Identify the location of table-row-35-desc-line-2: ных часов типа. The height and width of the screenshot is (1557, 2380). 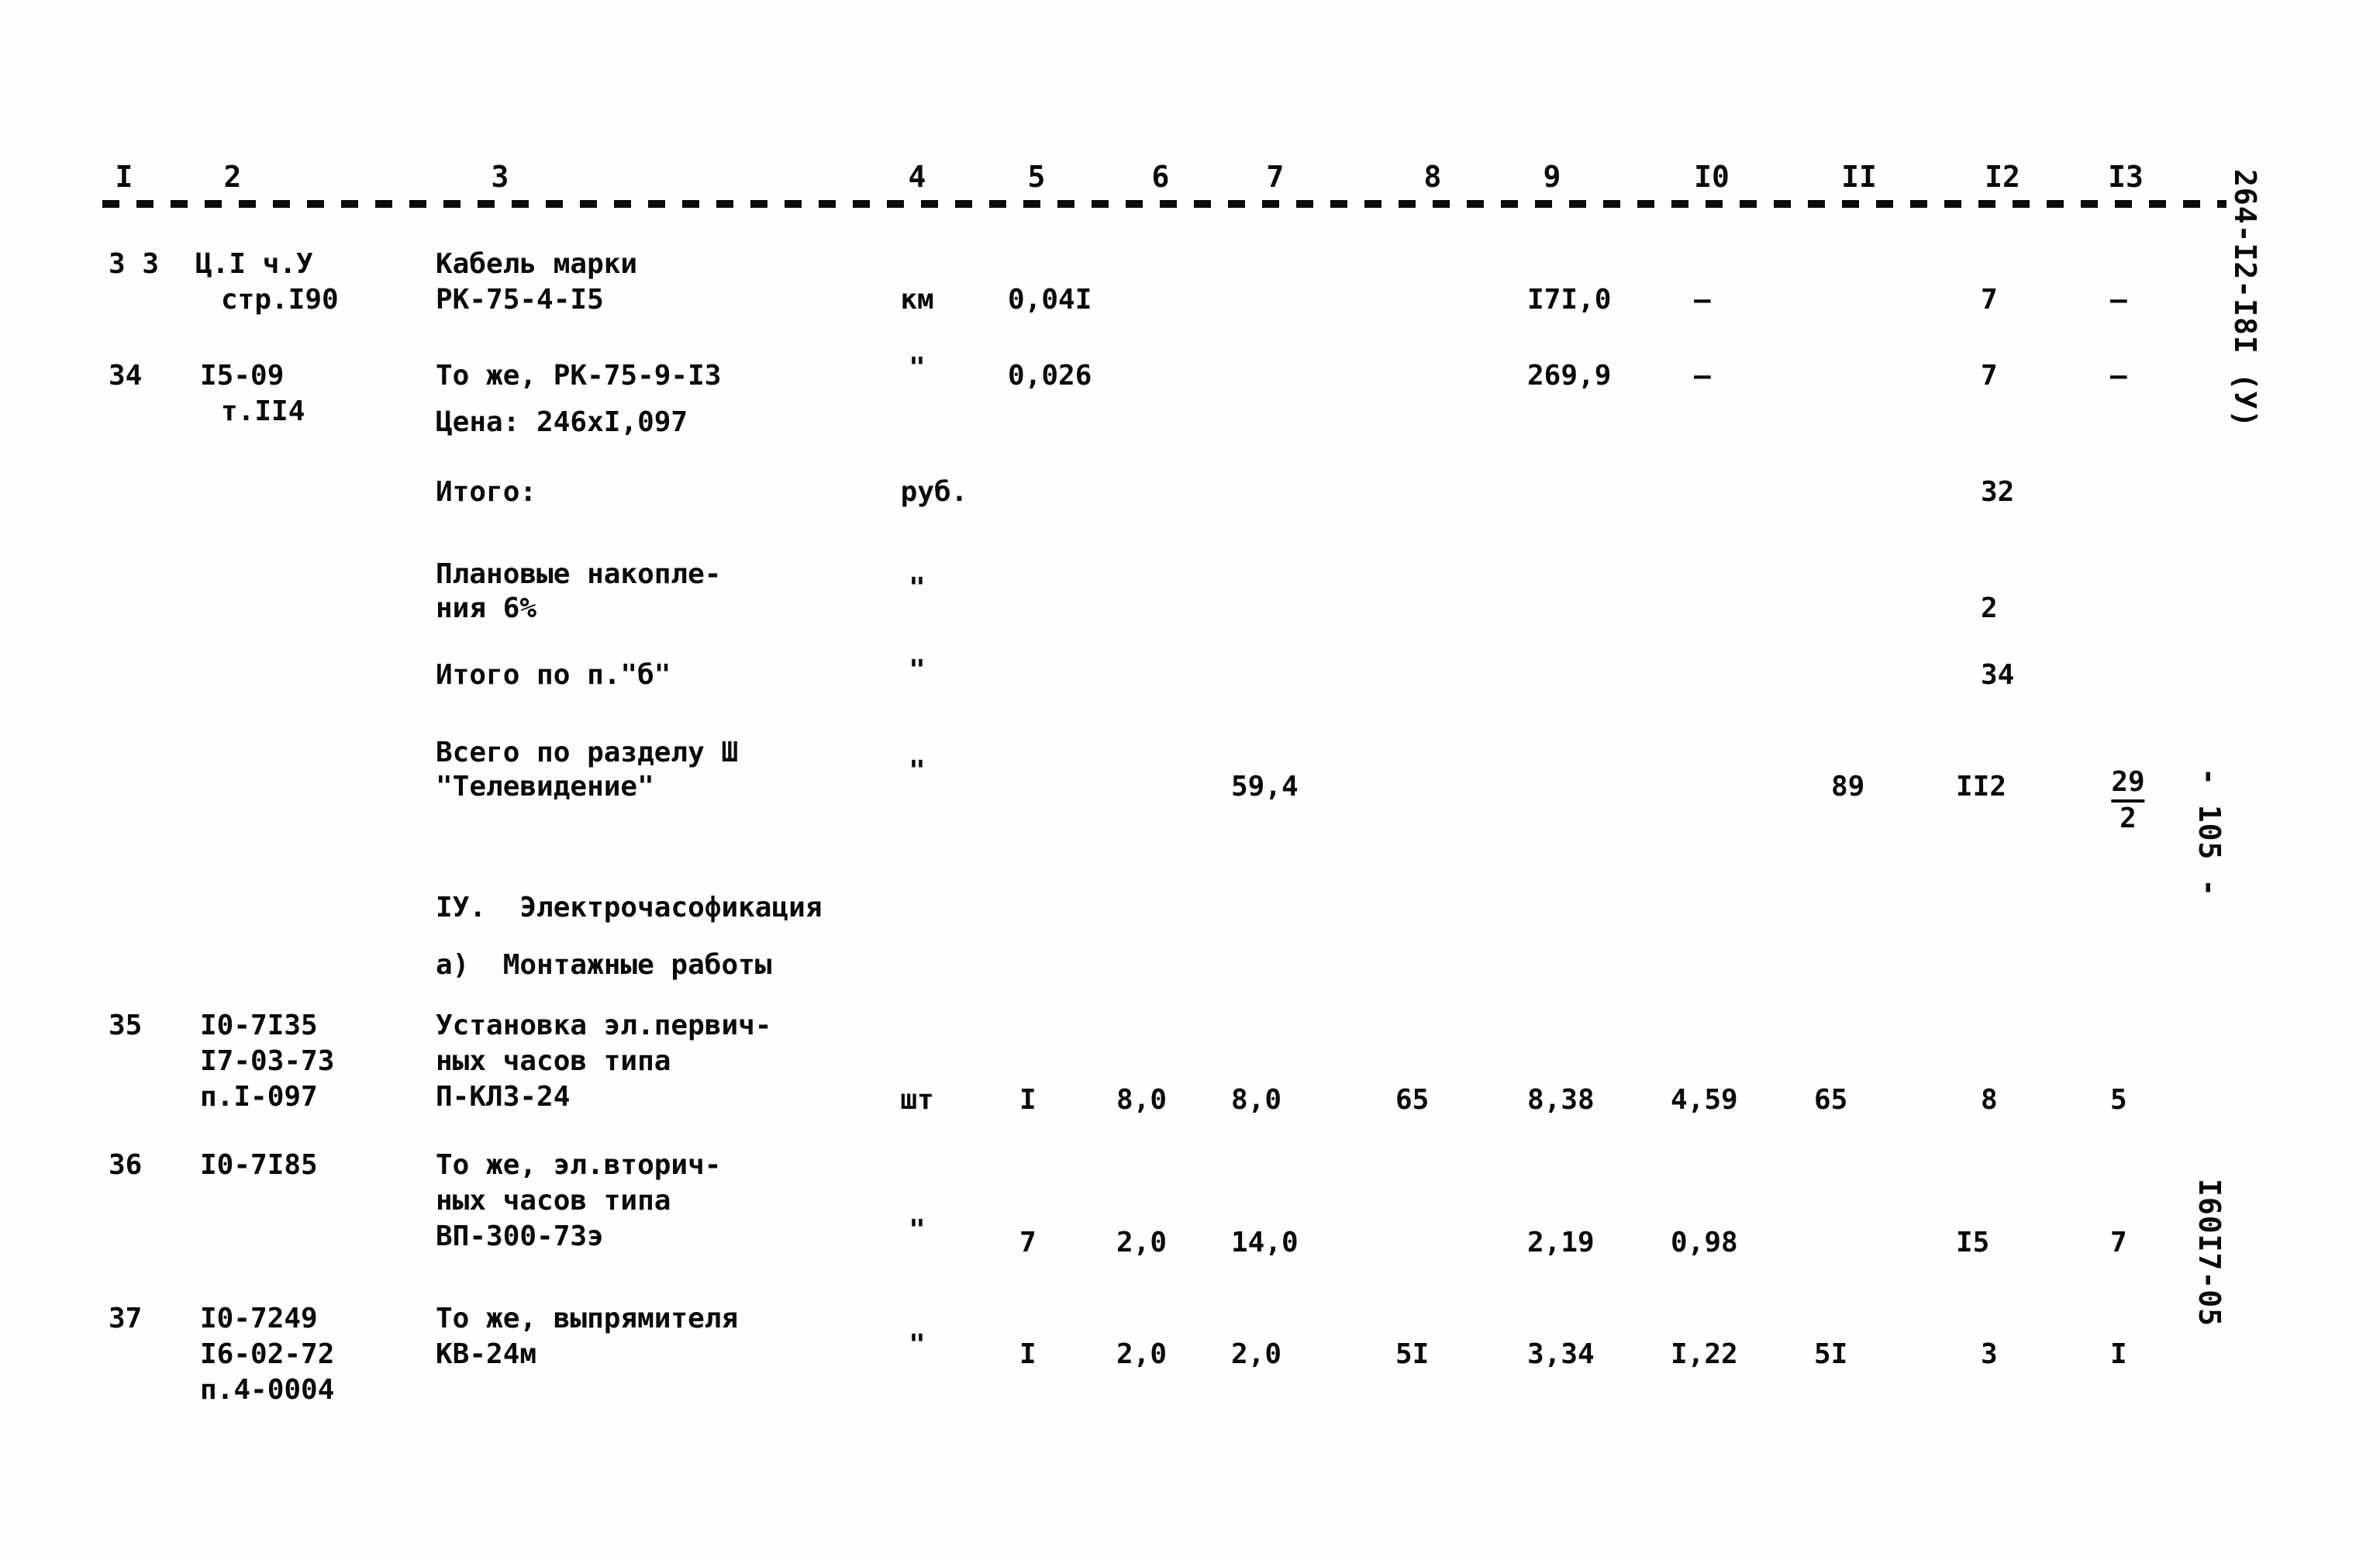
(554, 1061).